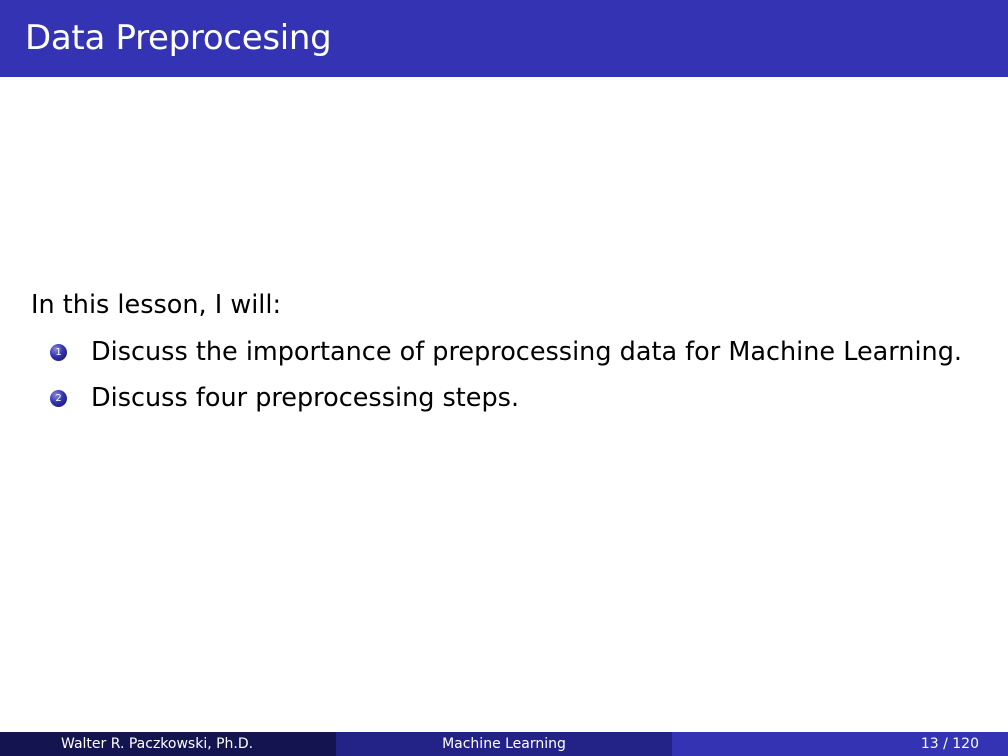 Image resolution: width=1008 pixels, height=756 pixels. I want to click on footer-course-title: Machine Learning, so click(504, 744).